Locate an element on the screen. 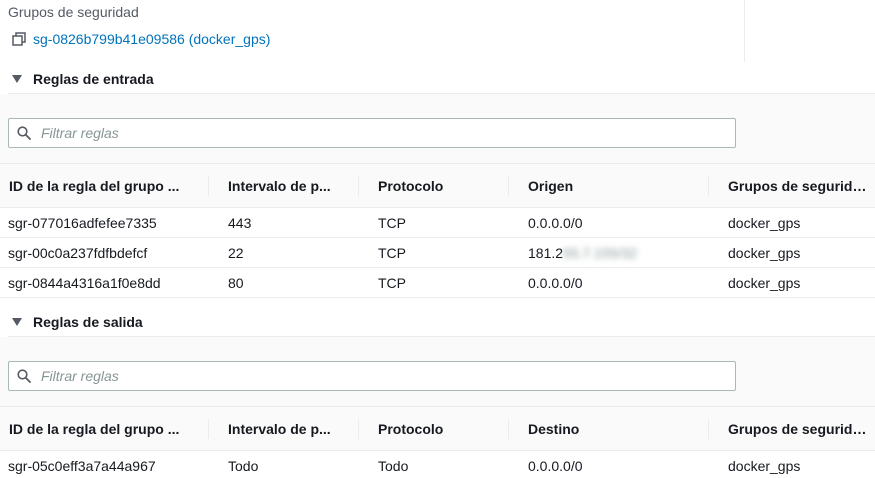 This screenshot has width=875, height=478. copy-icon is located at coordinates (19, 39).